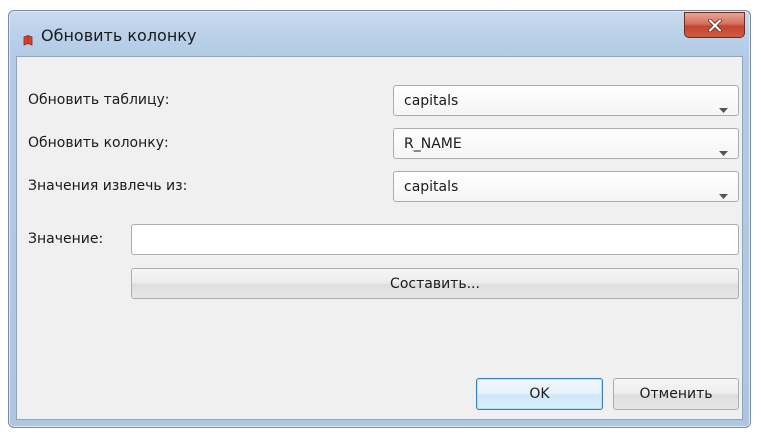 The width and height of the screenshot is (761, 435). What do you see at coordinates (566, 186) in the screenshot?
I see `values-from-select: capitals` at bounding box center [566, 186].